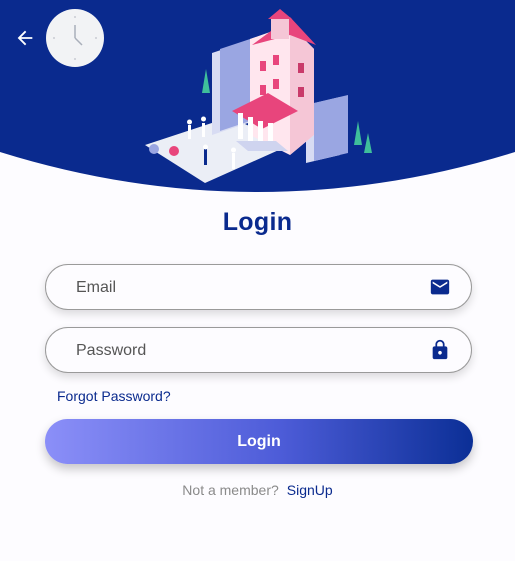 This screenshot has height=561, width=515. I want to click on password-input, so click(246, 351).